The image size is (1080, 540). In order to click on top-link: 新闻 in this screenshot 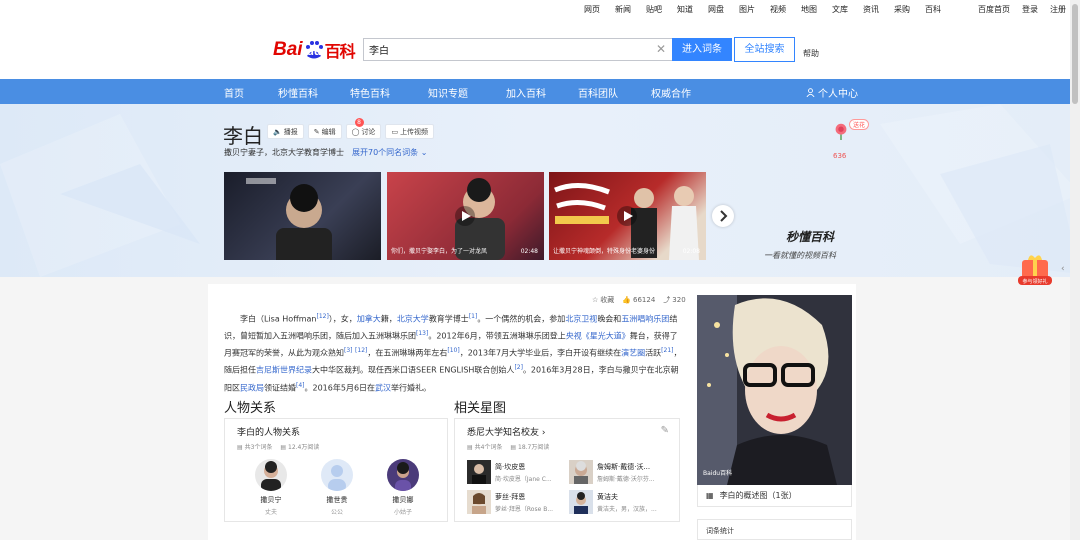, I will do `click(630, 9)`.